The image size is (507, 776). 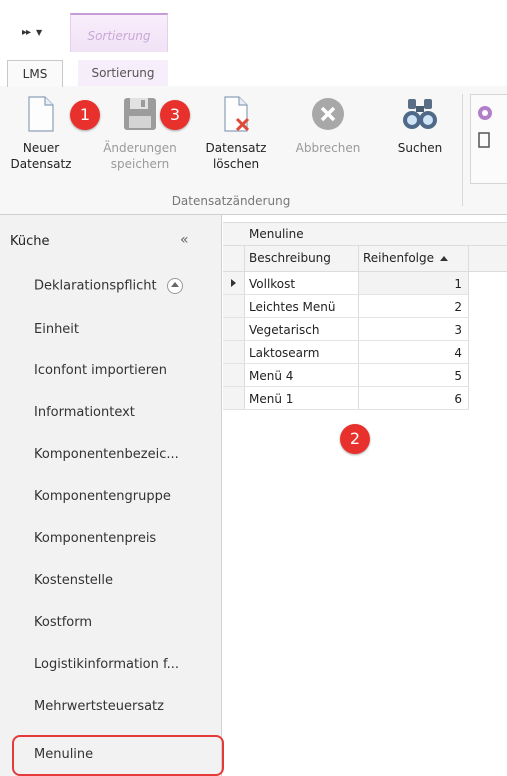 I want to click on column-header-label: Reihenfolge, so click(x=399, y=258).